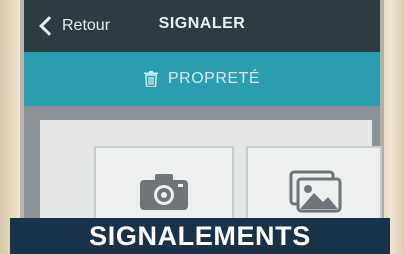  Describe the element at coordinates (150, 79) in the screenshot. I see `trash-icon` at that location.